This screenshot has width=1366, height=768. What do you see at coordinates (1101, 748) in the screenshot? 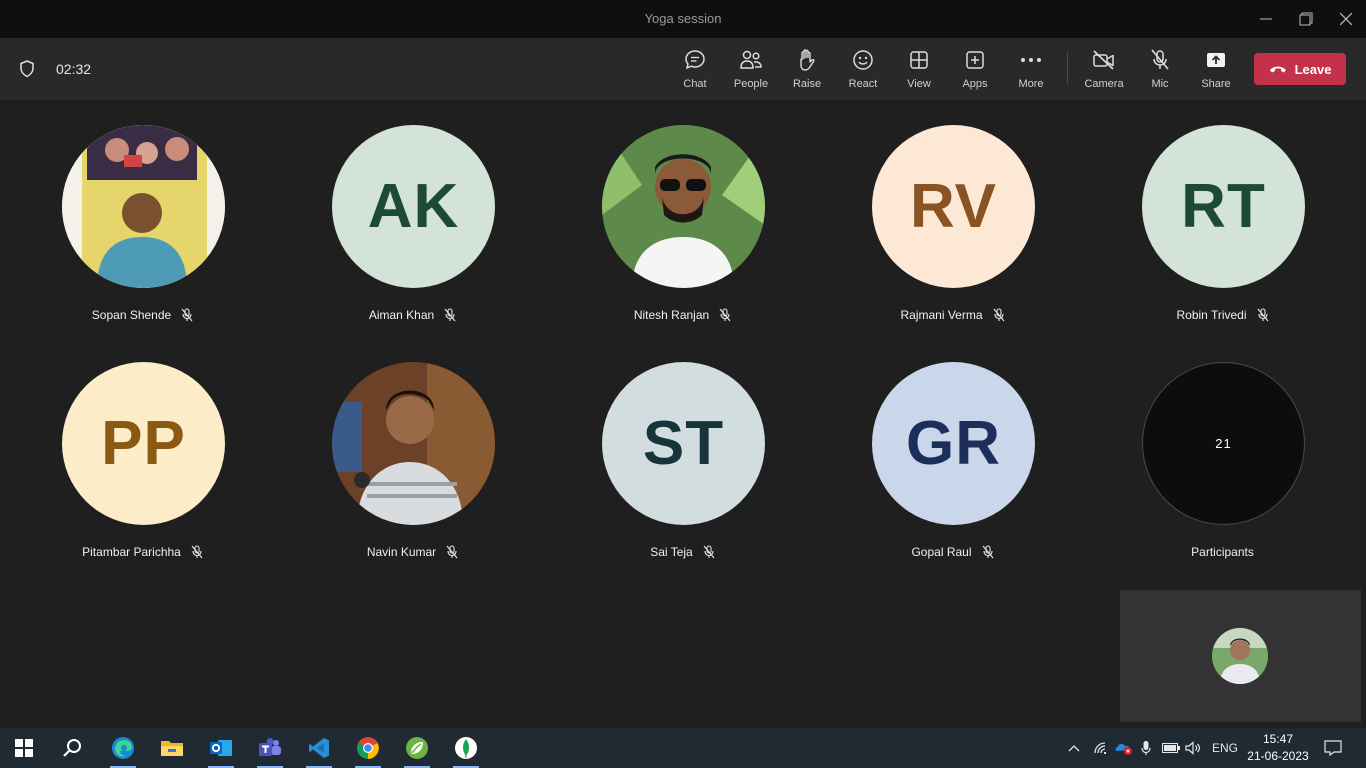
I see `network-icon` at bounding box center [1101, 748].